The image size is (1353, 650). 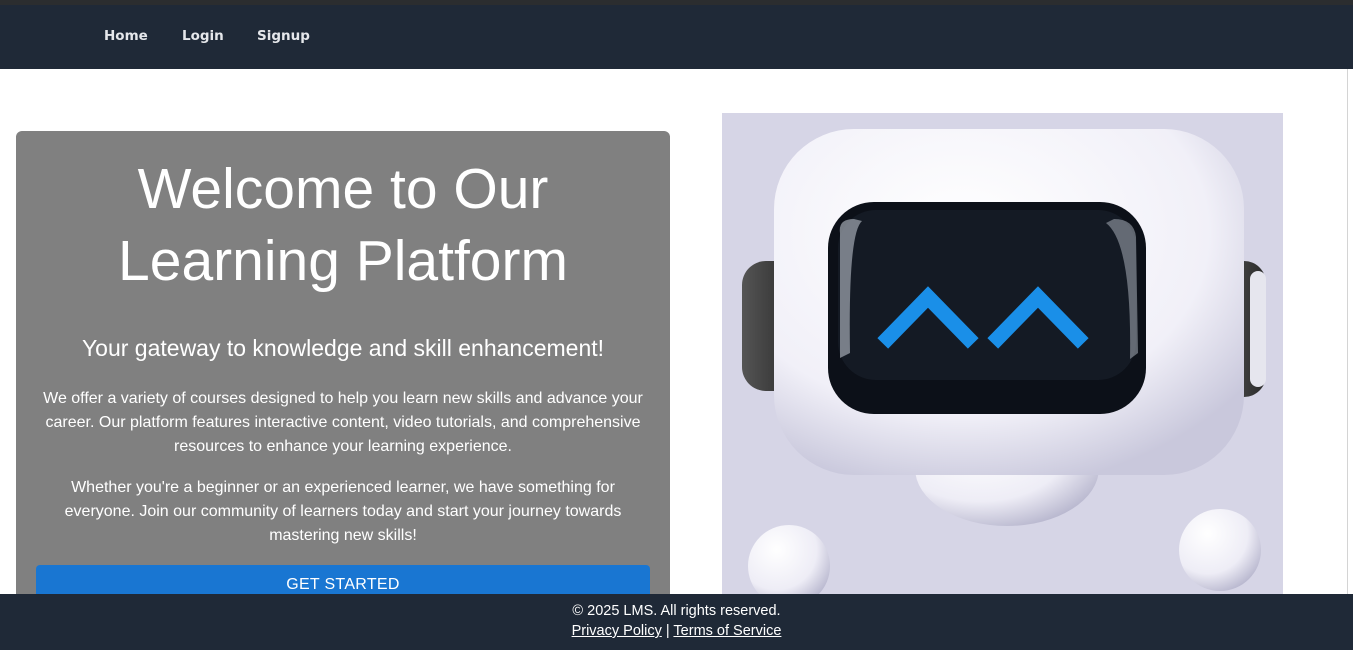 I want to click on terms-of-service-link: Terms of Service, so click(x=727, y=631).